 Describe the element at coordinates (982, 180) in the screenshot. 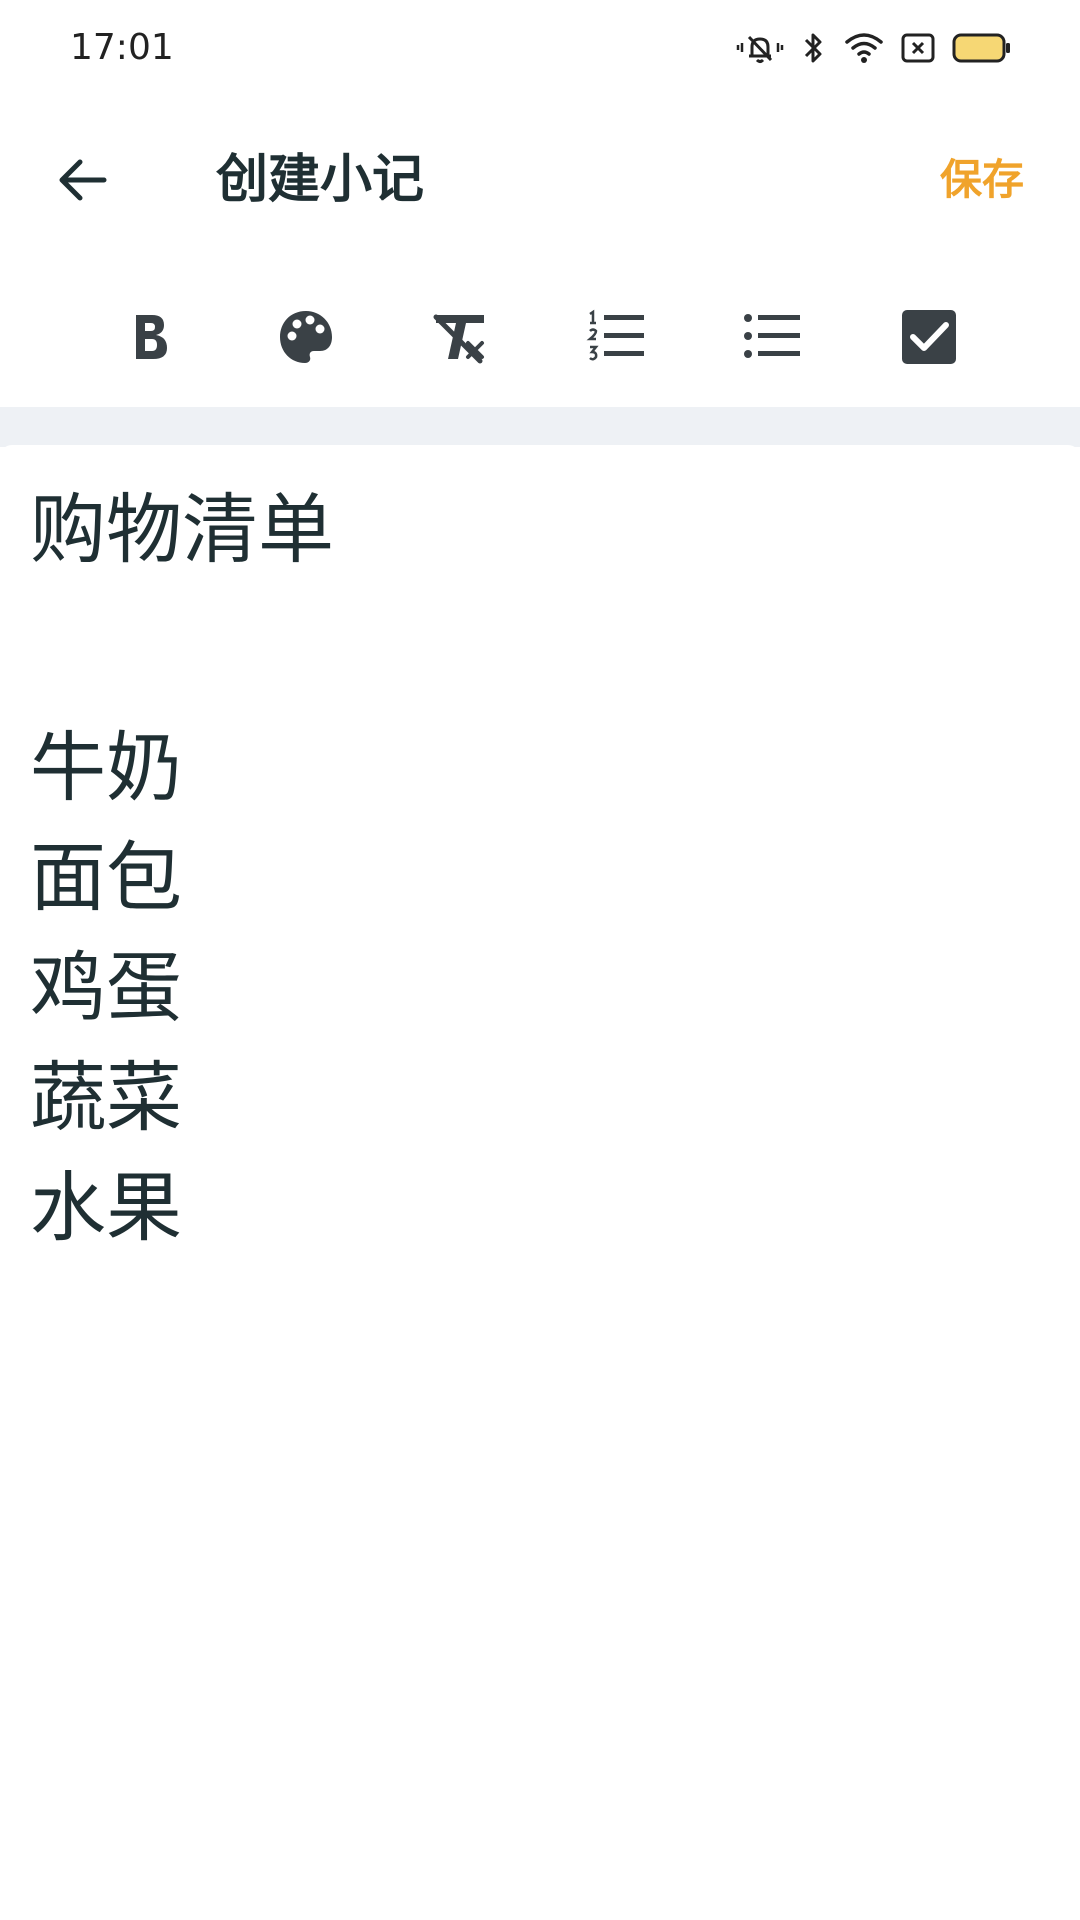

I see `save-button: 保存` at that location.